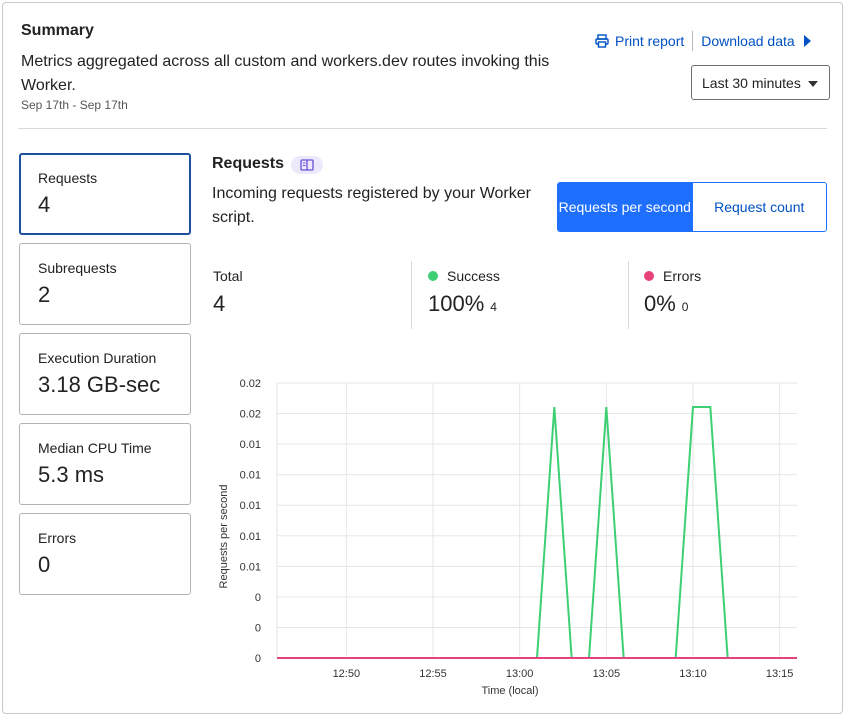 The image size is (845, 716). I want to click on print-report-label: Print report, so click(650, 41).